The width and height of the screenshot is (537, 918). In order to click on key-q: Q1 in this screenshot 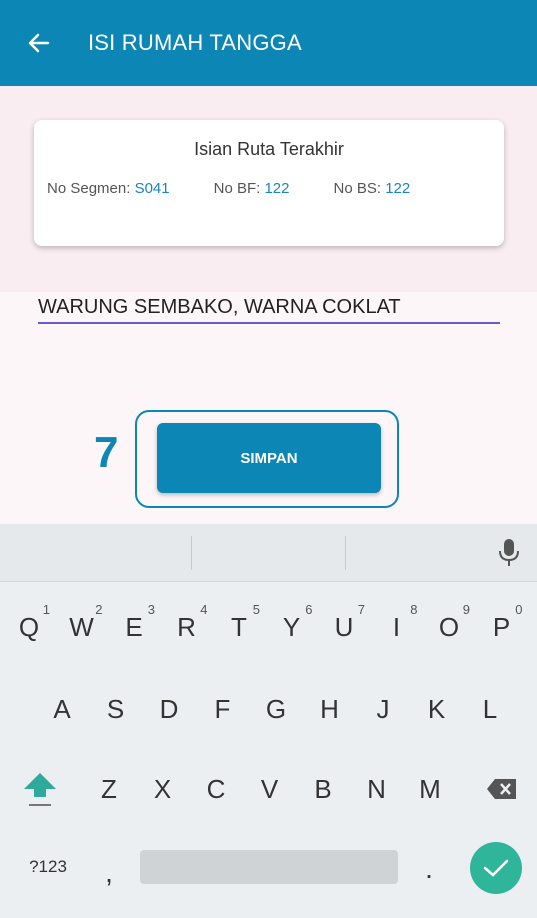, I will do `click(29, 627)`.